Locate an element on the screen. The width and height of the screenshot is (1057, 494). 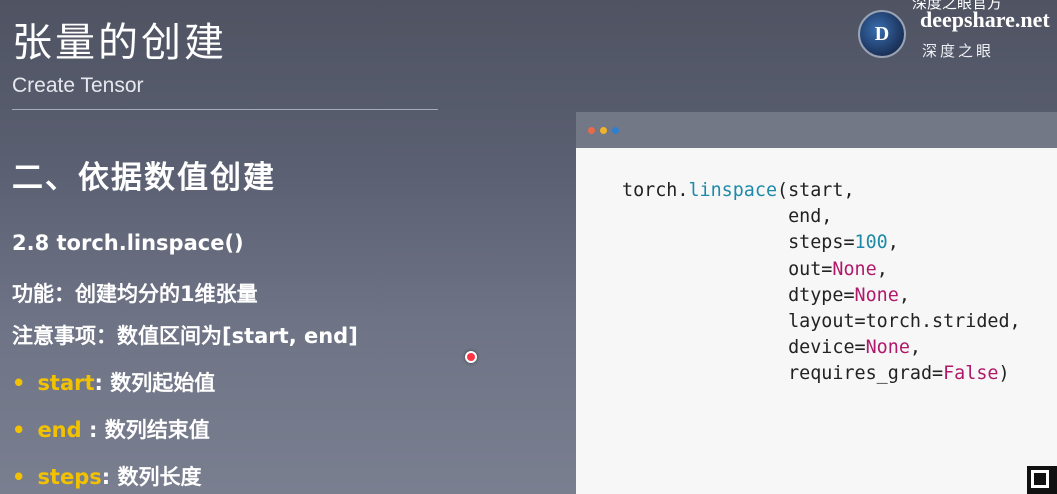
function-heading: 2.8 torch.linspace() is located at coordinates (128, 243).